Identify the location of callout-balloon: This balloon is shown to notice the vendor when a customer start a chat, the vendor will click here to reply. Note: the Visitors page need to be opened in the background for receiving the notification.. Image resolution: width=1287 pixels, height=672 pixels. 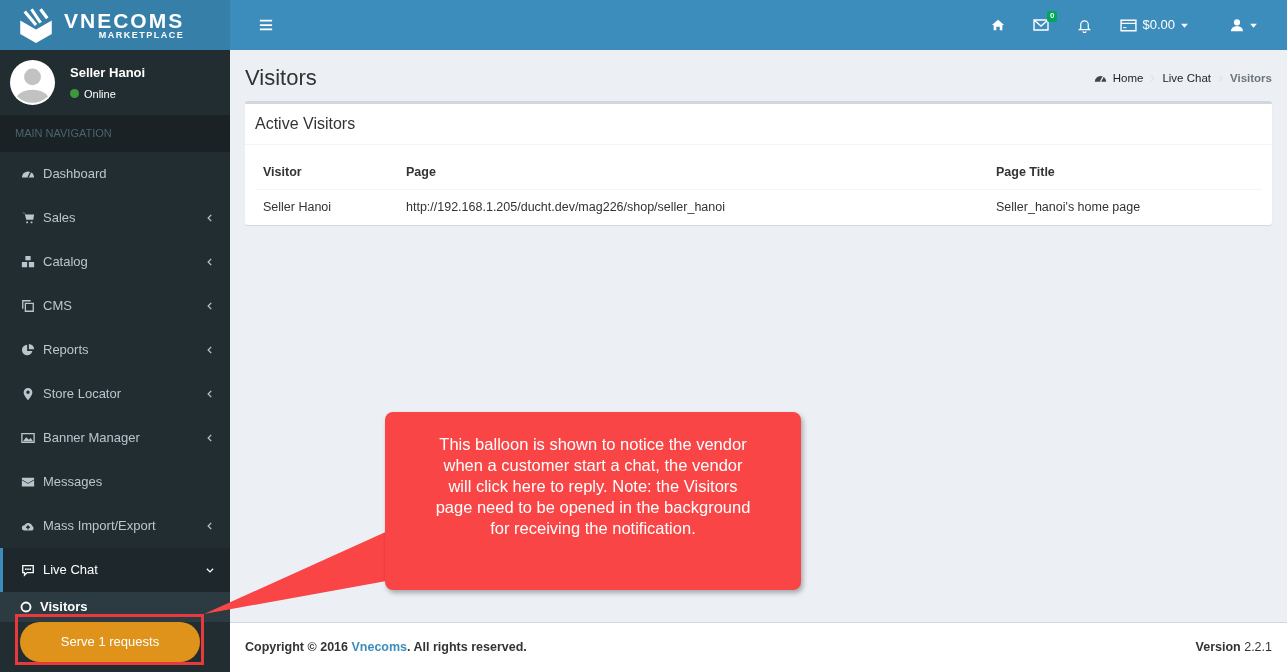
(593, 501).